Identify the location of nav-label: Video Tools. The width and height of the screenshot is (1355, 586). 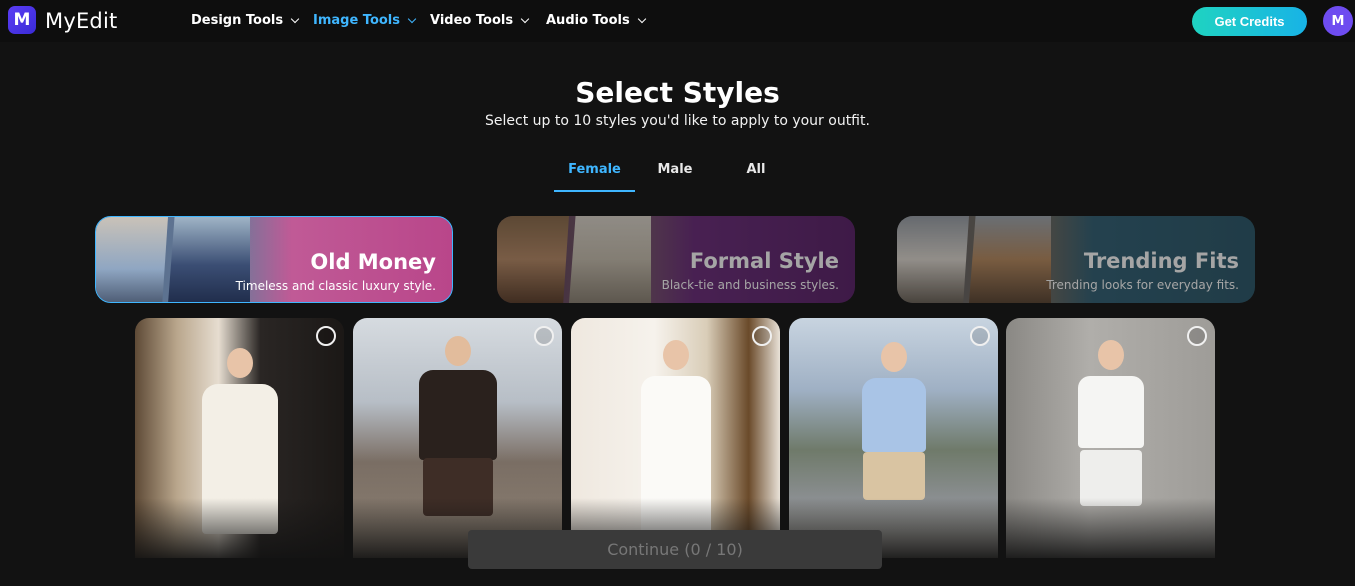
(472, 20).